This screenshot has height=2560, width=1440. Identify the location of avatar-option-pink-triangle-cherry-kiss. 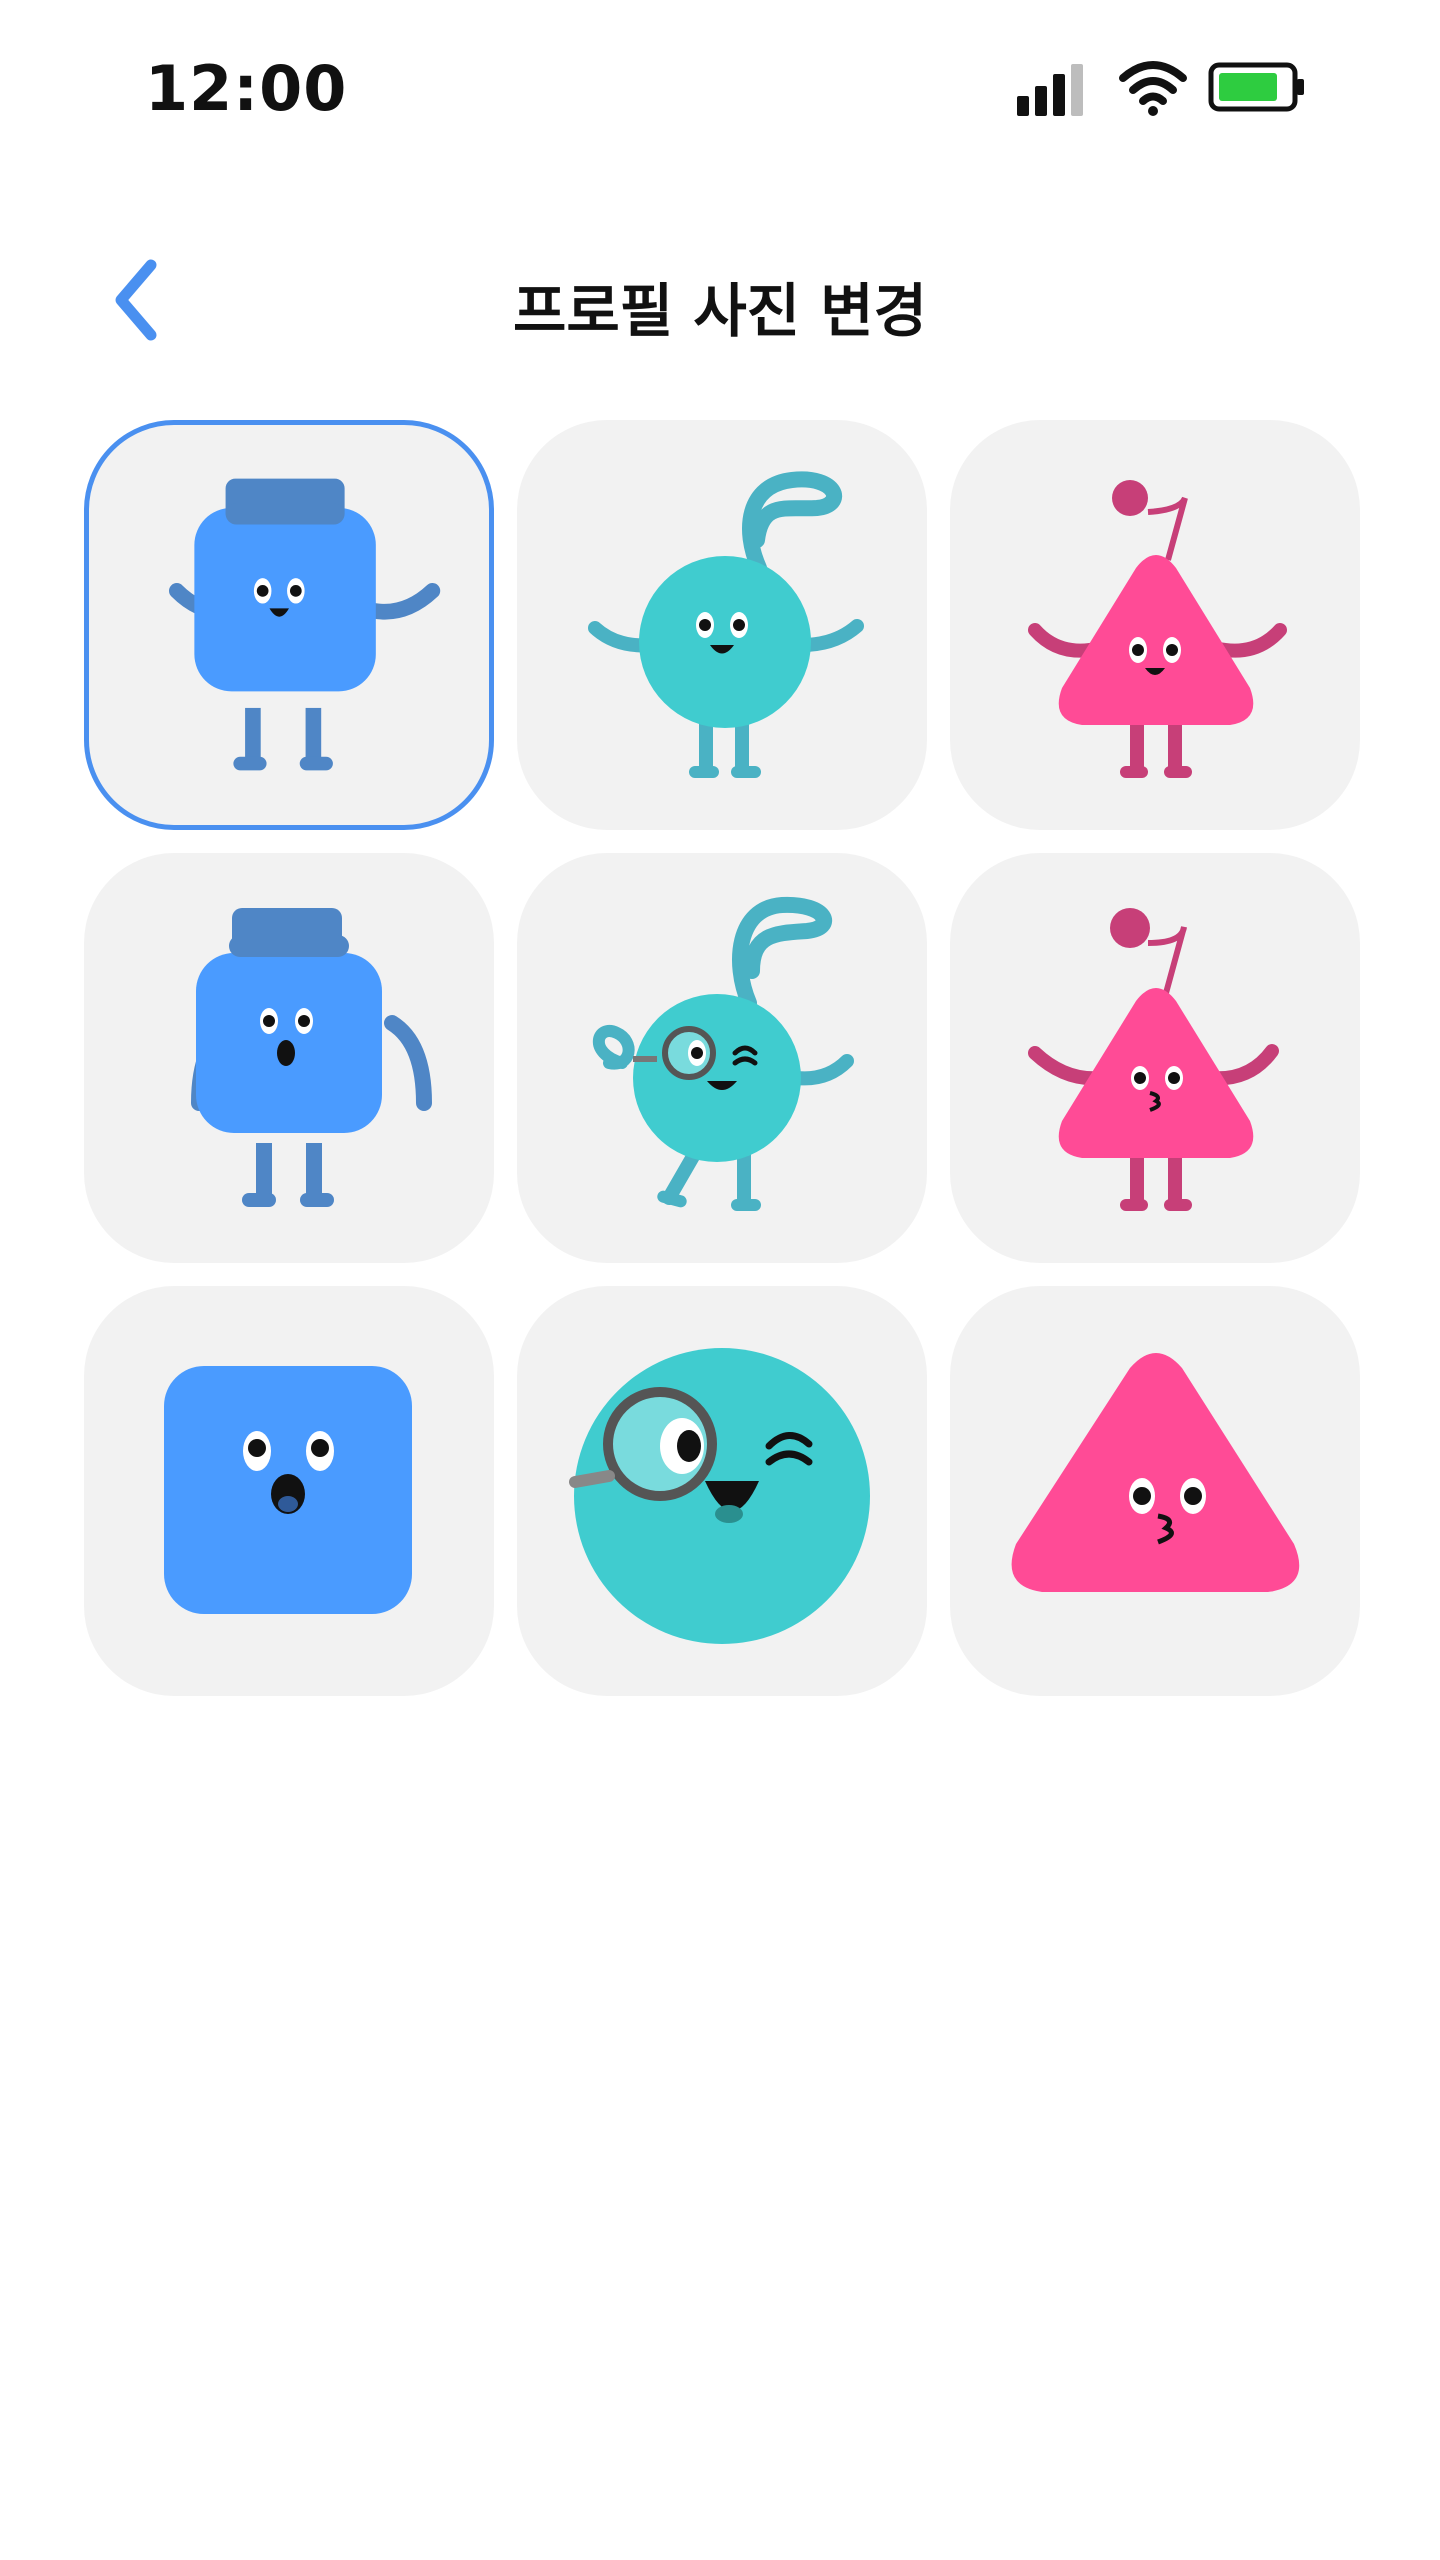
(1155, 1058).